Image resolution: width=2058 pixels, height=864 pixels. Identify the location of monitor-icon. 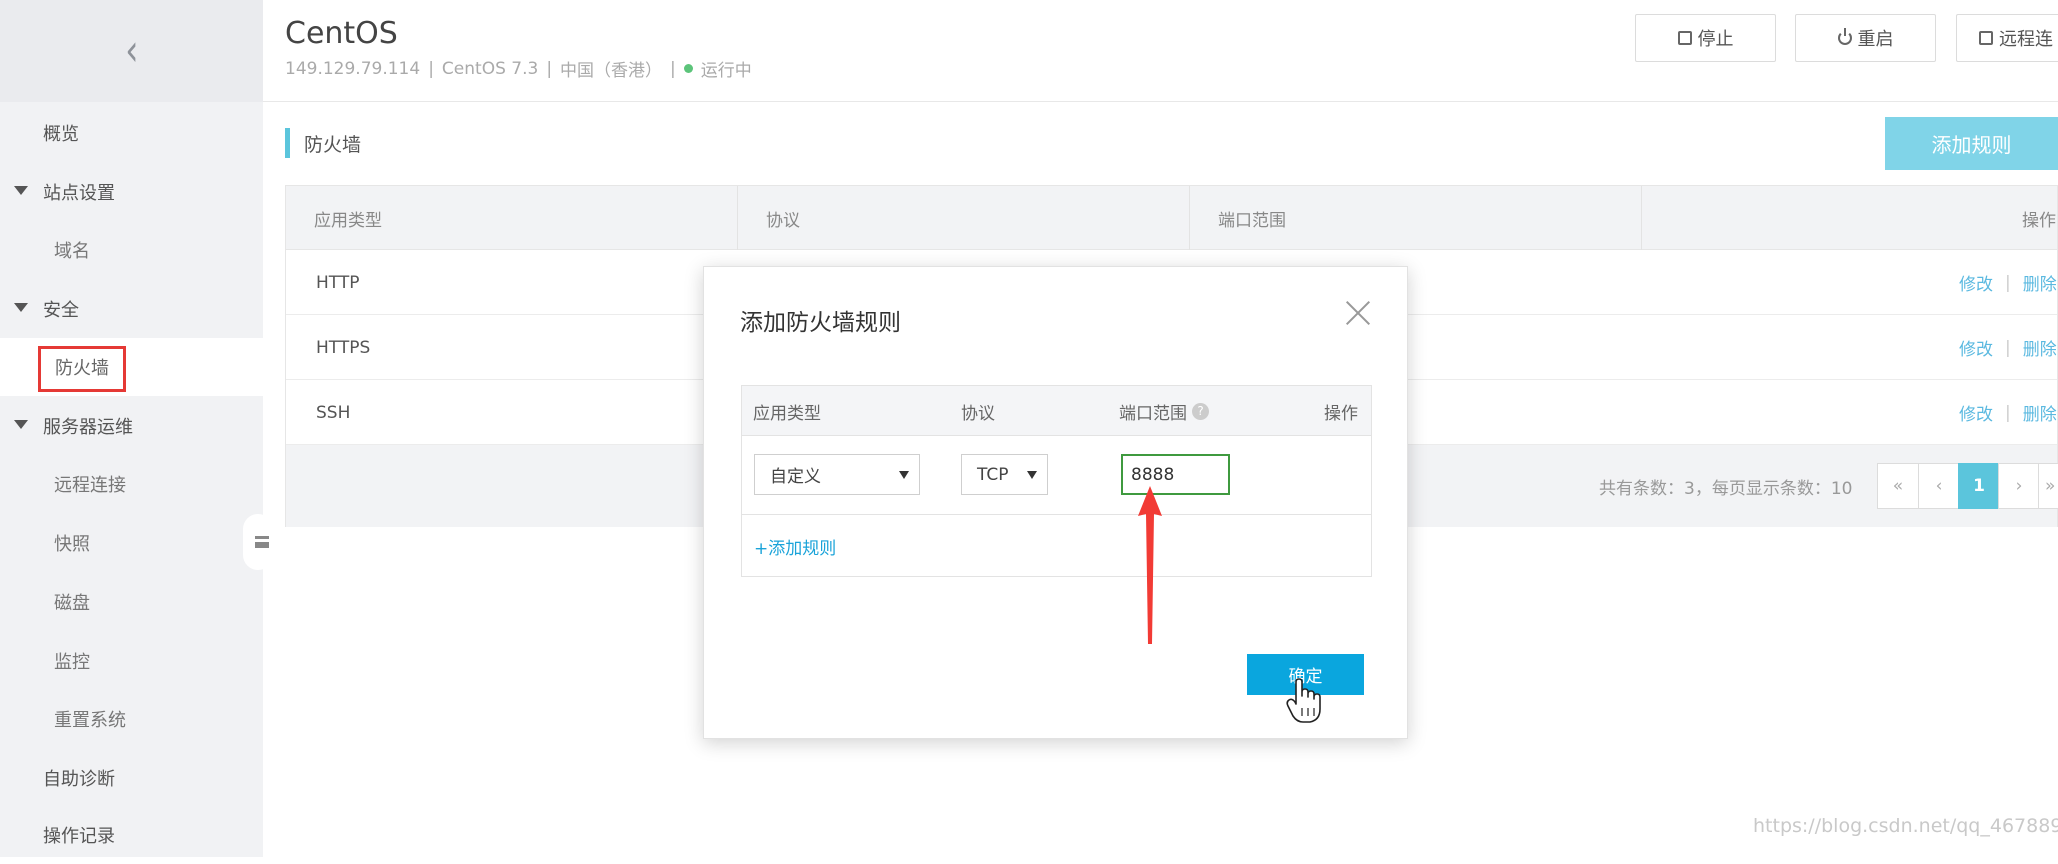
(1986, 38).